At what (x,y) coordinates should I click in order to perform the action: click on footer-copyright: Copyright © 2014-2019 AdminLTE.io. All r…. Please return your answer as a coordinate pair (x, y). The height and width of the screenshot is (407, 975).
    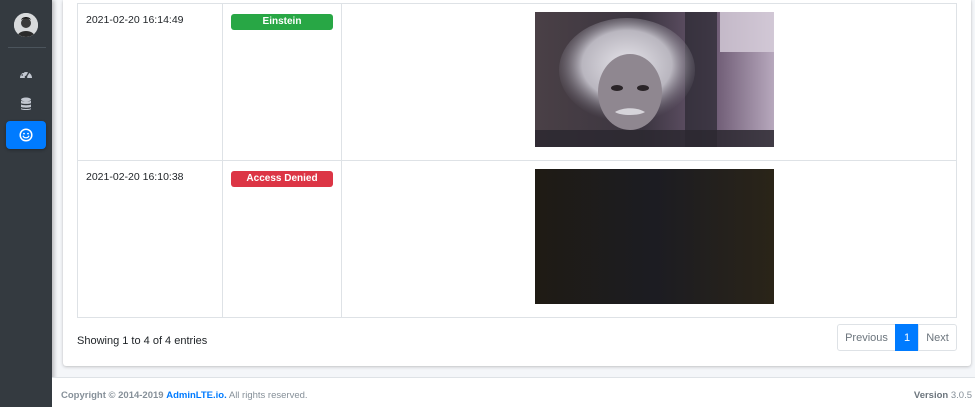
    Looking at the image, I should click on (184, 395).